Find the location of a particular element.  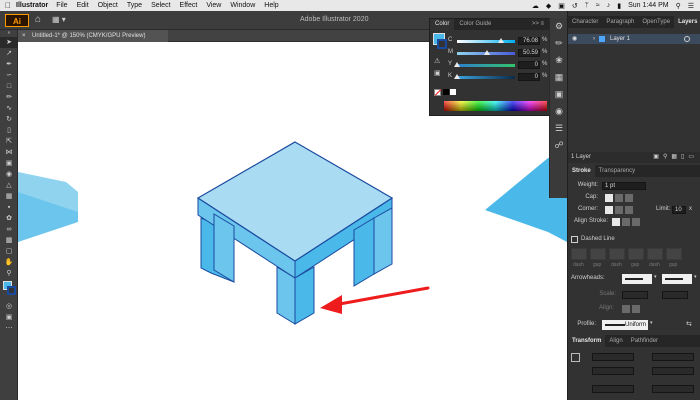

time-machine-icon: ↺ is located at coordinates (575, 6).